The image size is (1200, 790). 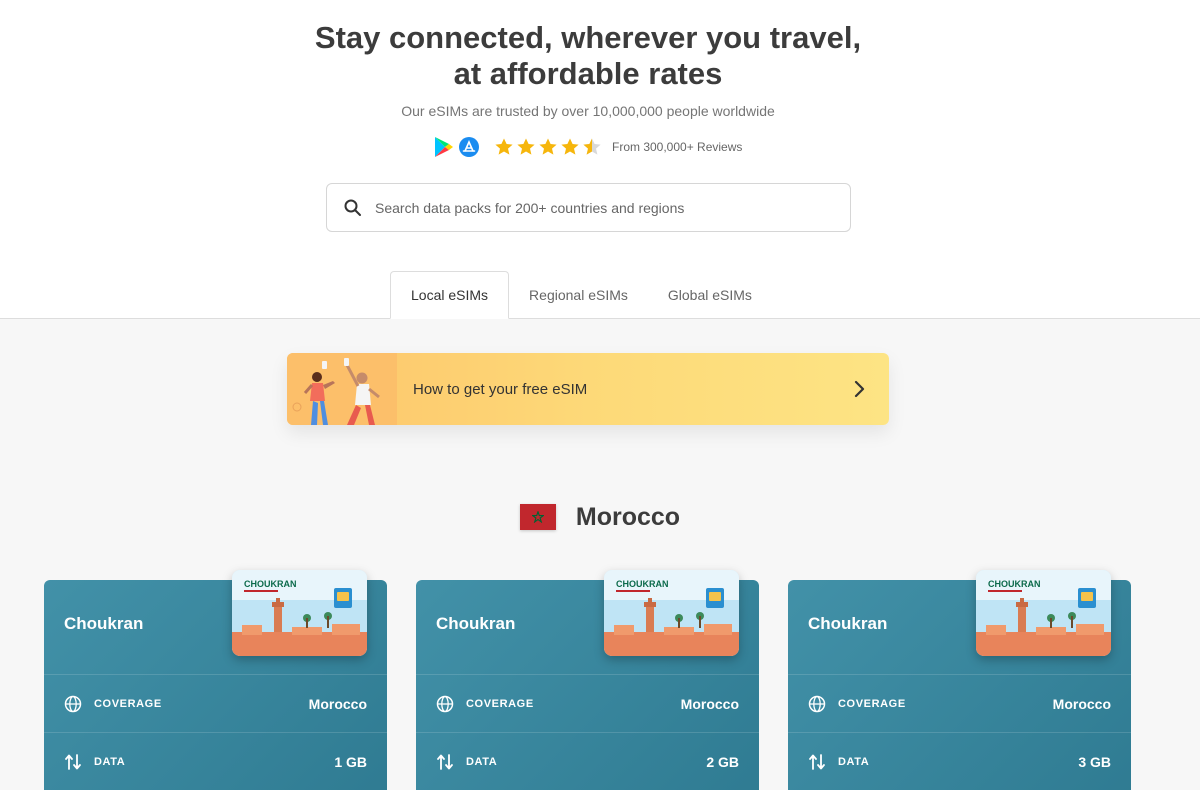 What do you see at coordinates (628, 516) in the screenshot?
I see `country-name: Morocco` at bounding box center [628, 516].